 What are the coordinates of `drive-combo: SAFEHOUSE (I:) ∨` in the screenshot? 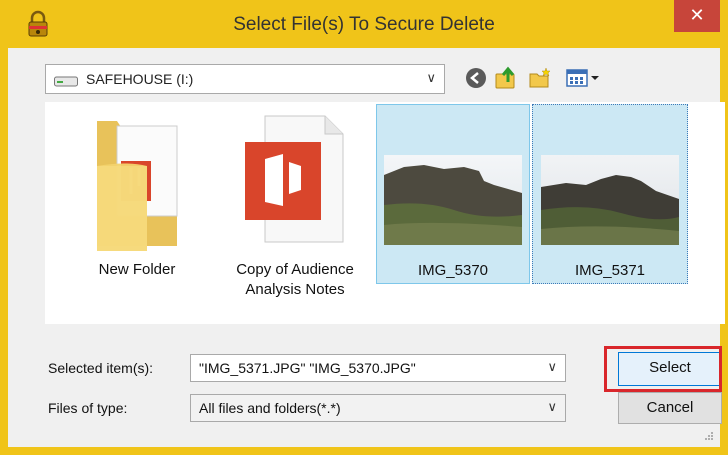 It's located at (245, 79).